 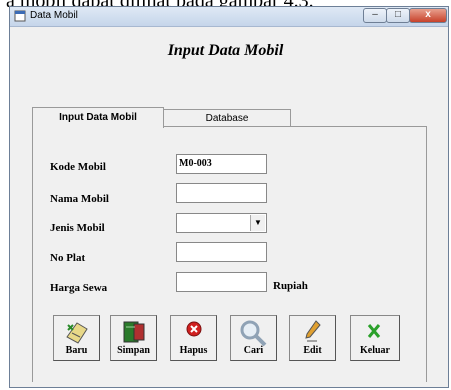 I want to click on harga-sewa-field, so click(x=221, y=282).